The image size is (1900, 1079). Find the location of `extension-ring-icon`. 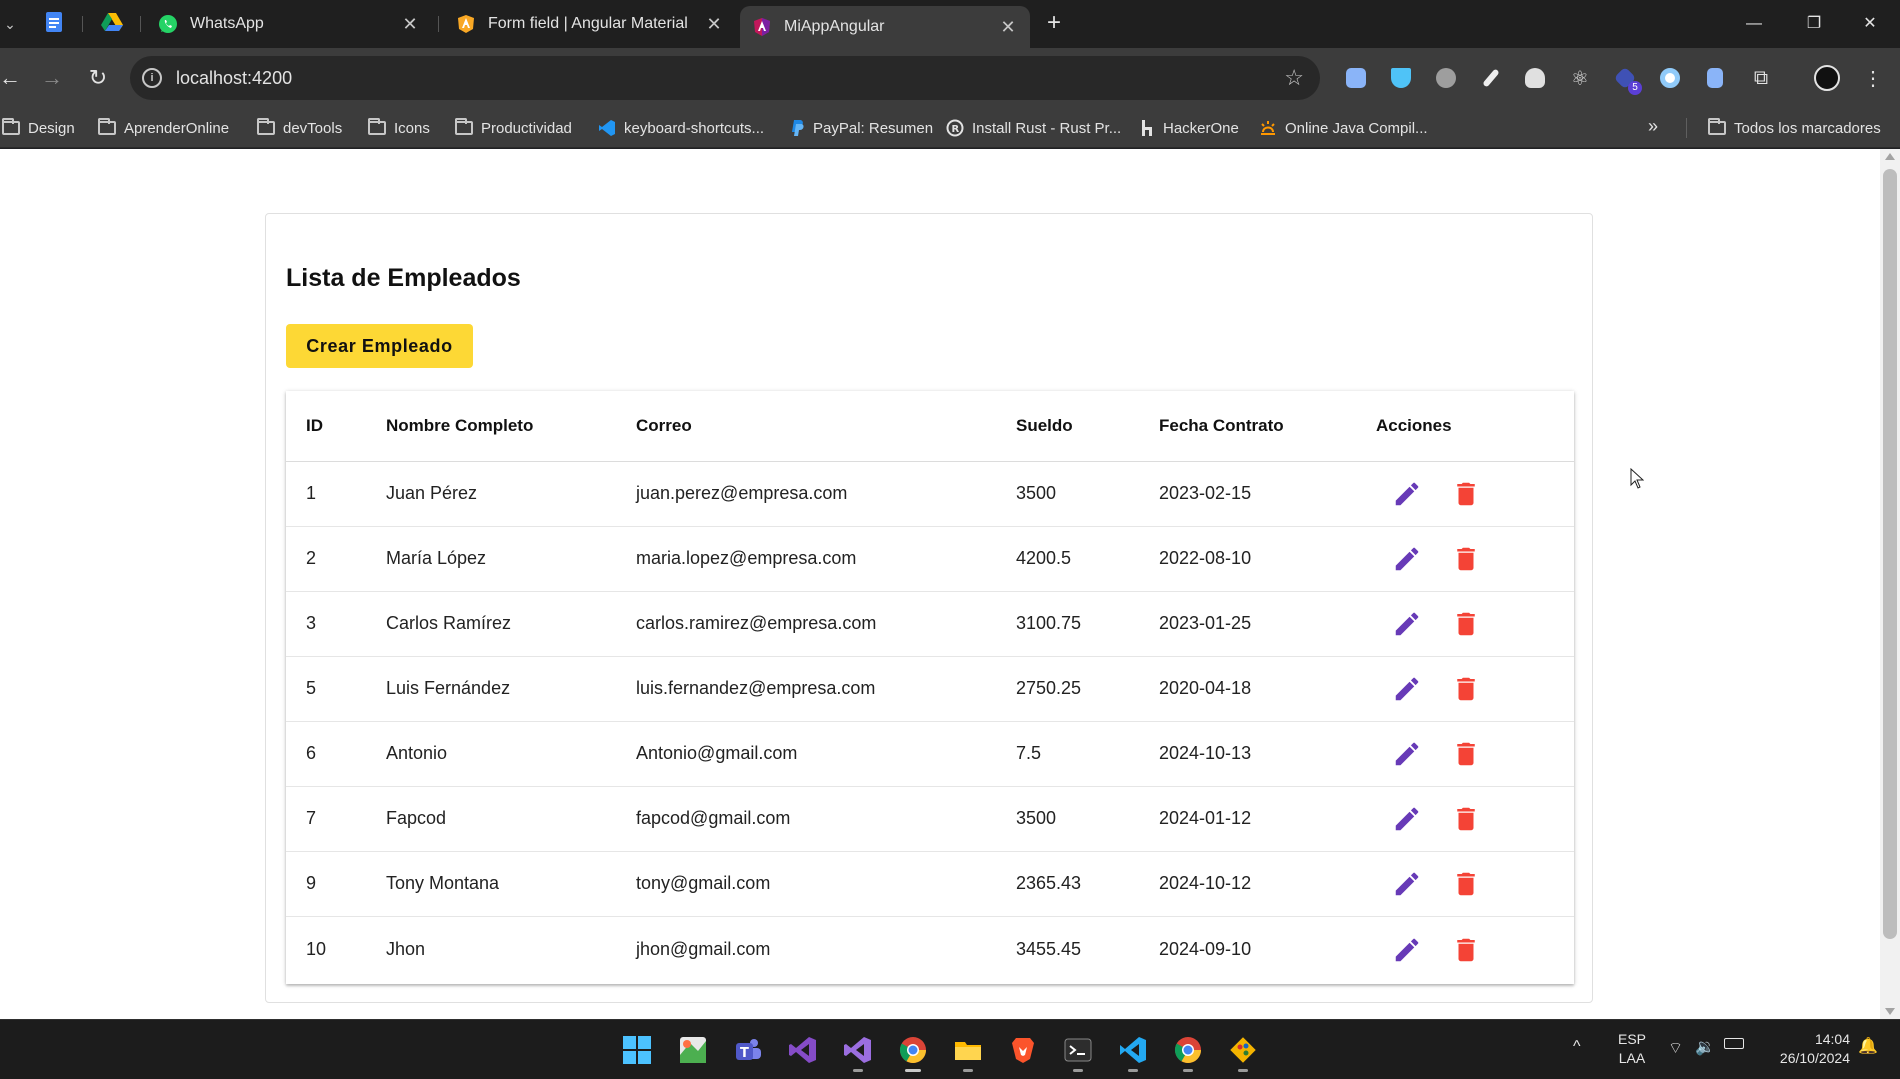

extension-ring-icon is located at coordinates (1670, 78).